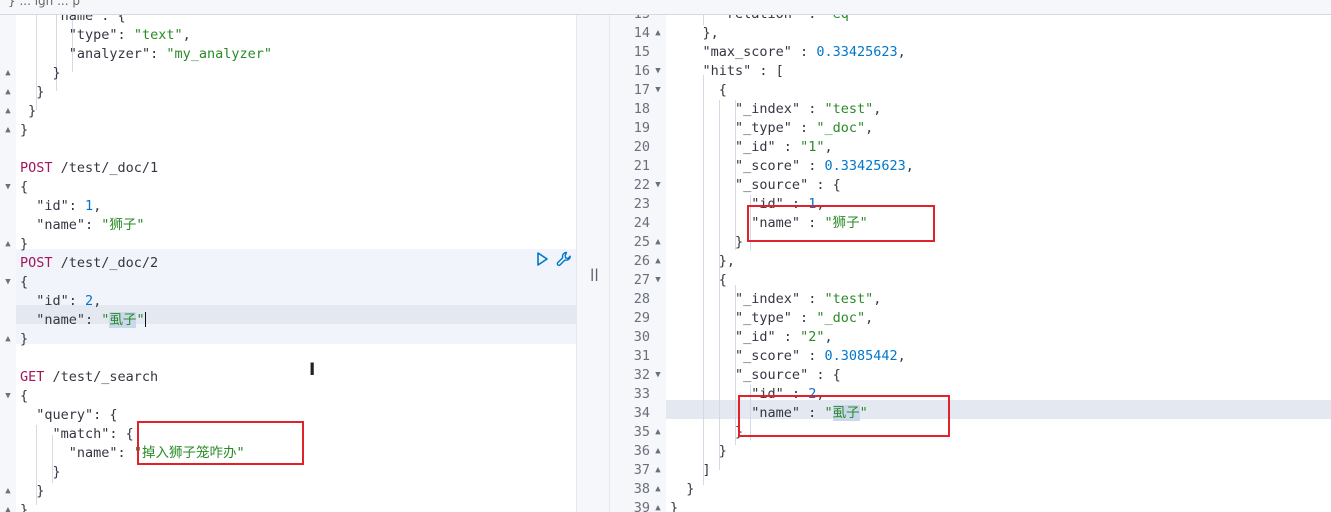 This screenshot has width=1331, height=512. What do you see at coordinates (553, 259) in the screenshot?
I see `request-actions` at bounding box center [553, 259].